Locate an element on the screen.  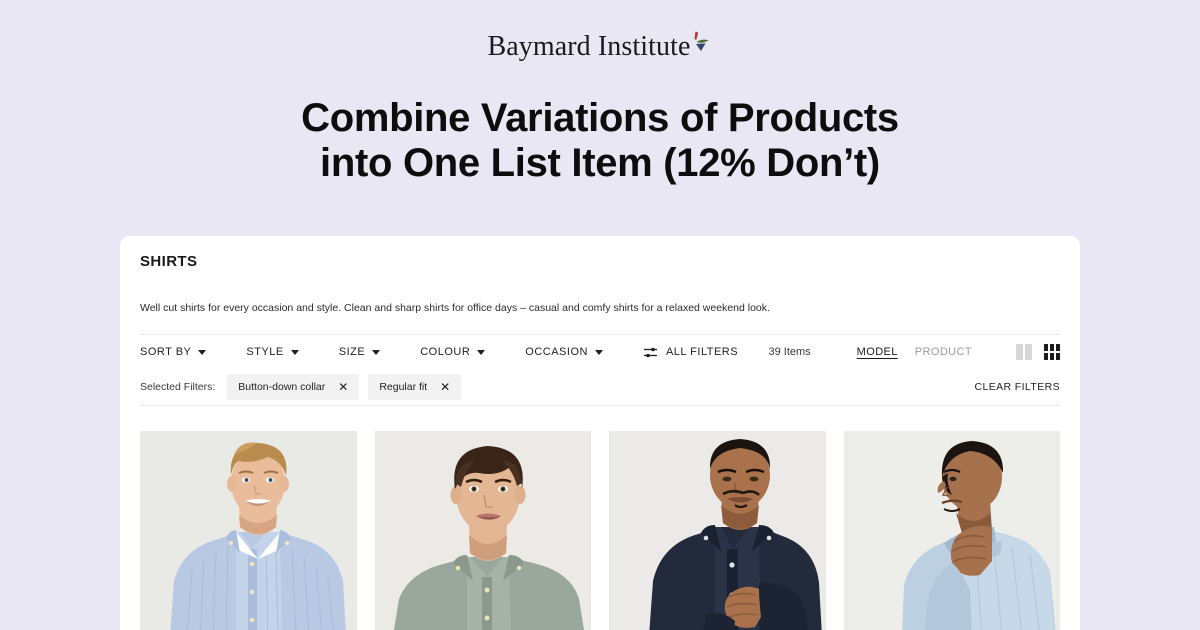
filter-toolbar-right: 39 Items MODEL PRODUCT is located at coordinates (914, 352).